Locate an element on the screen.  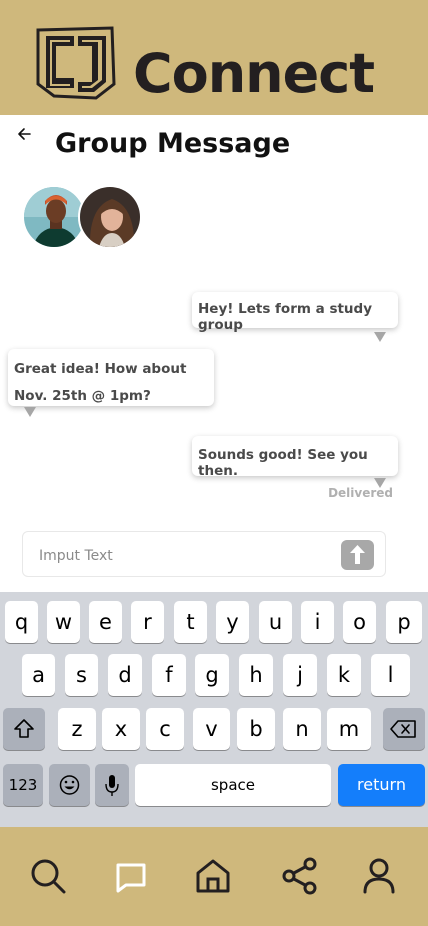
profile-icon is located at coordinates (379, 876).